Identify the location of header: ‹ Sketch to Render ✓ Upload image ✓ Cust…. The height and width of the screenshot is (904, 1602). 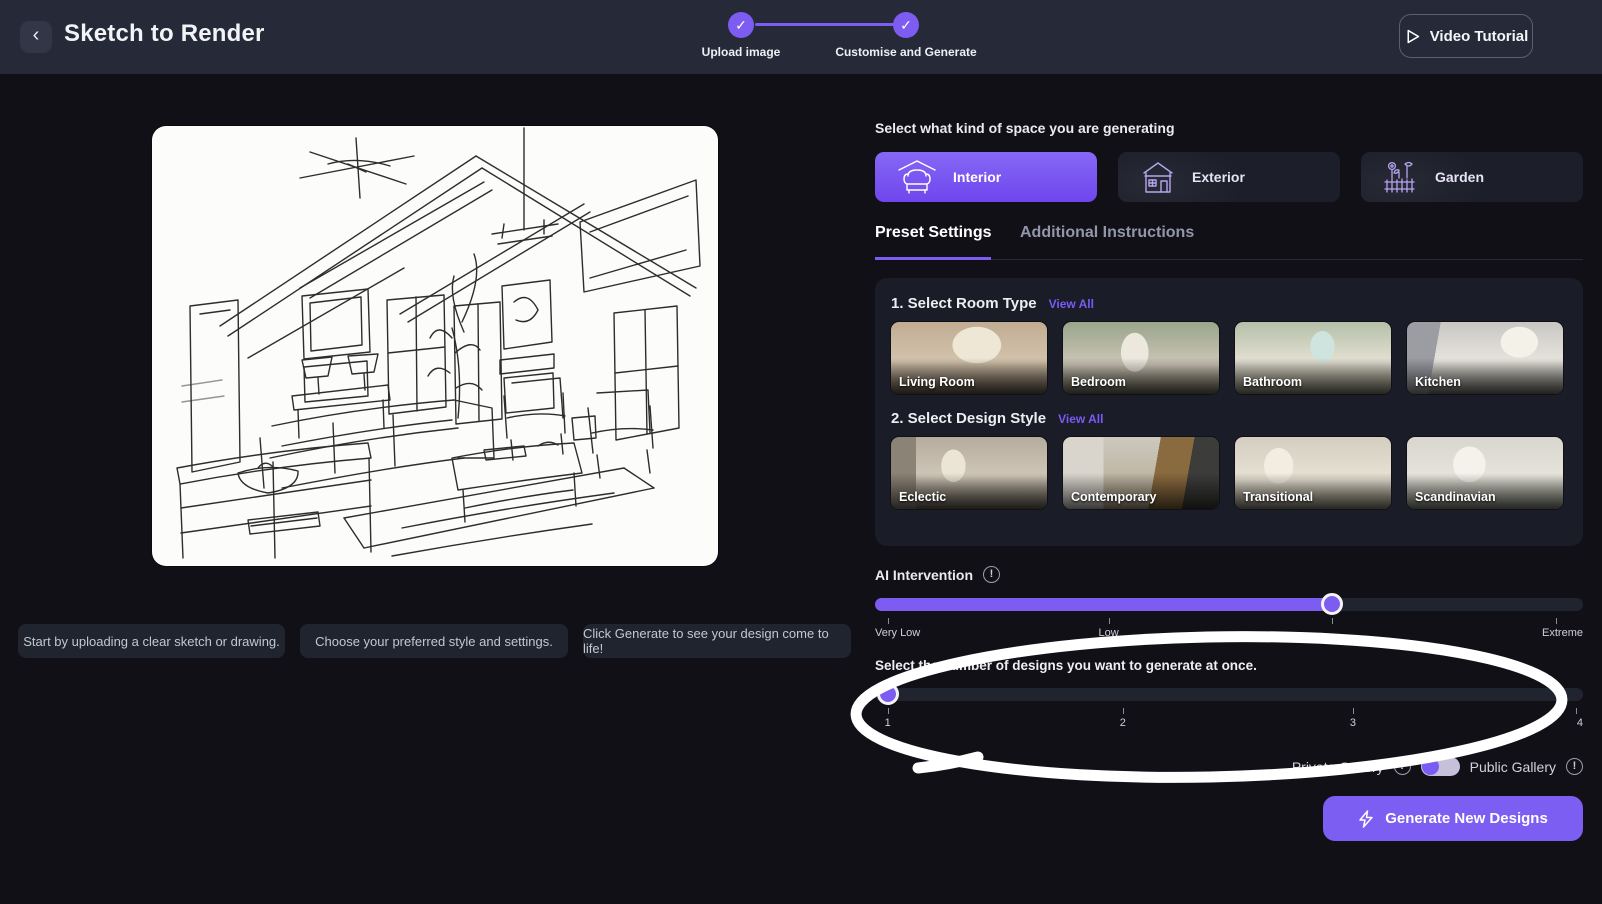
(801, 37).